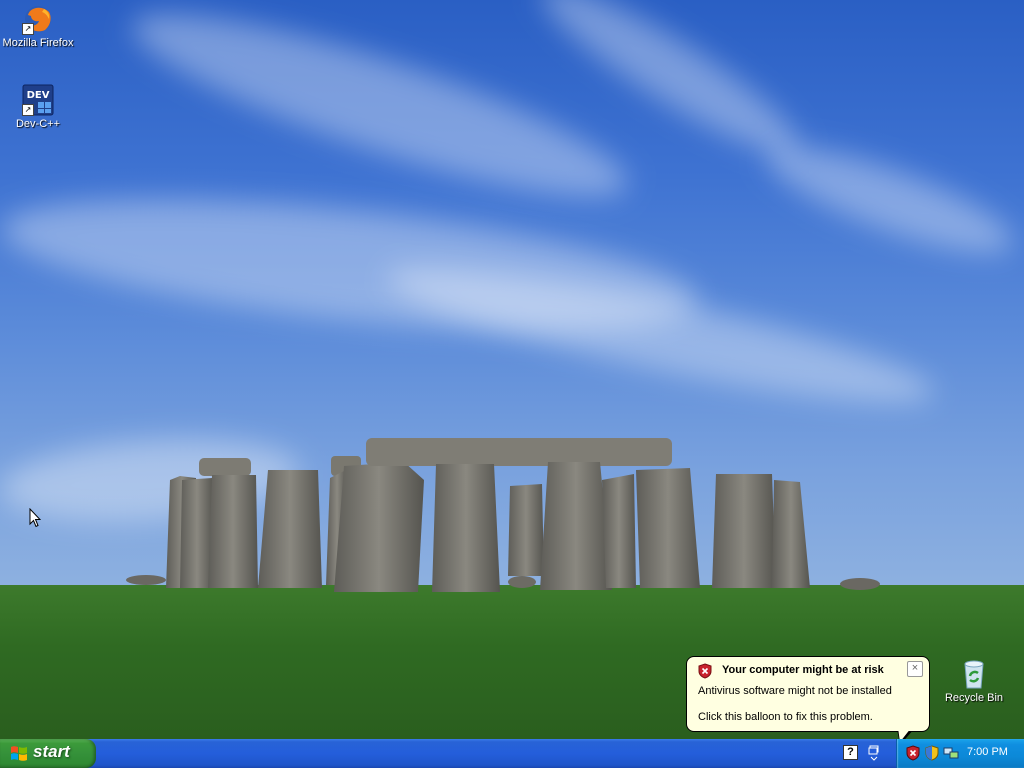 The width and height of the screenshot is (1024, 768). What do you see at coordinates (803, 670) in the screenshot?
I see `balloon-title: Your computer might be at risk` at bounding box center [803, 670].